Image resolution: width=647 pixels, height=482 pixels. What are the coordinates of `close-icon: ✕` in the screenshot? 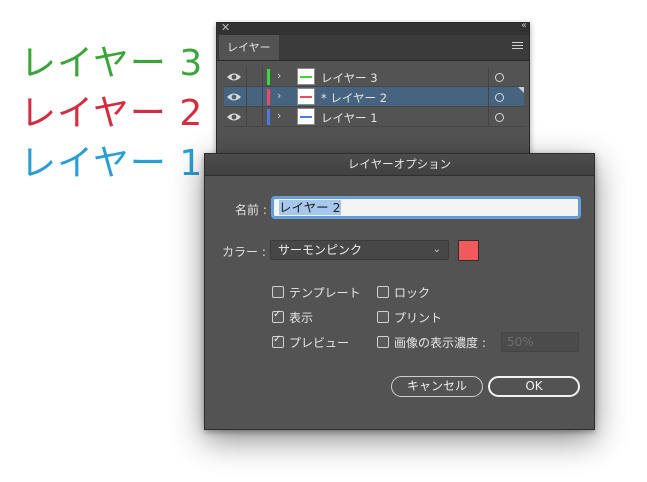 It's located at (225, 27).